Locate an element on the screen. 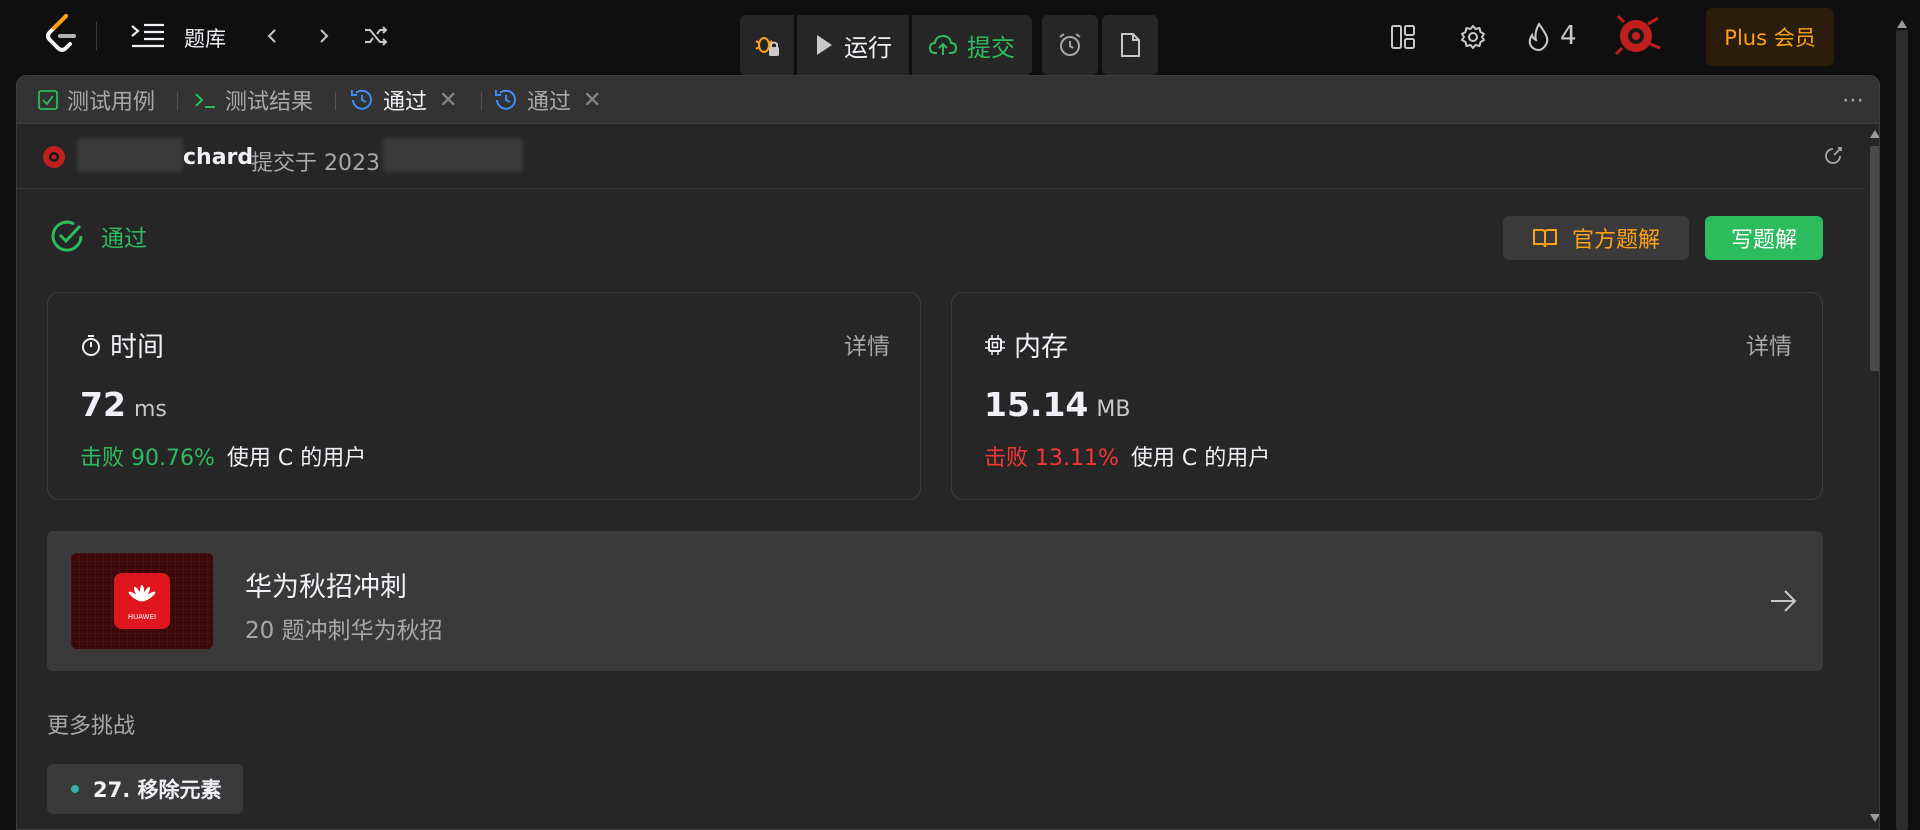  submit-label: 提交 is located at coordinates (991, 47).